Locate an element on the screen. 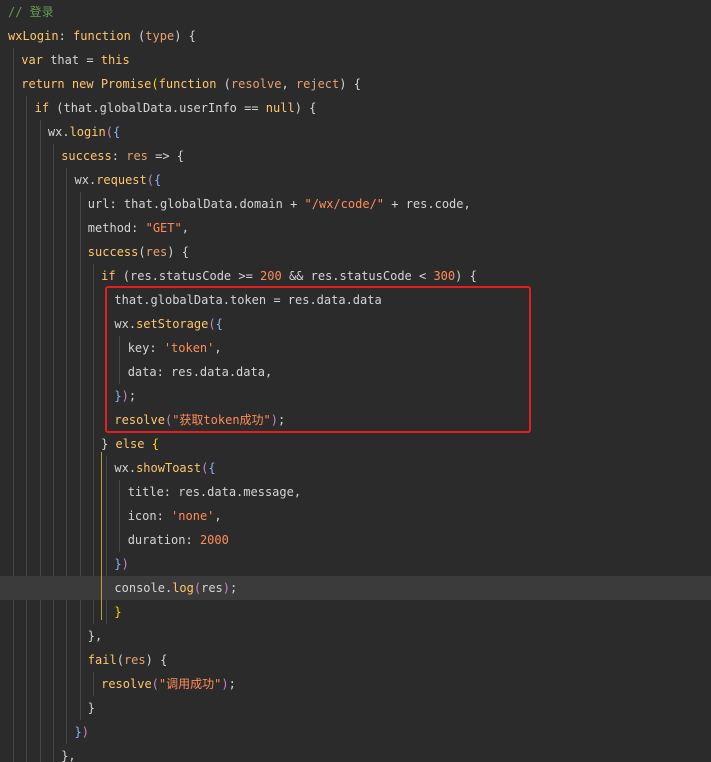  code-line: if (that.globalData.userInfo == null) { is located at coordinates (355, 108).